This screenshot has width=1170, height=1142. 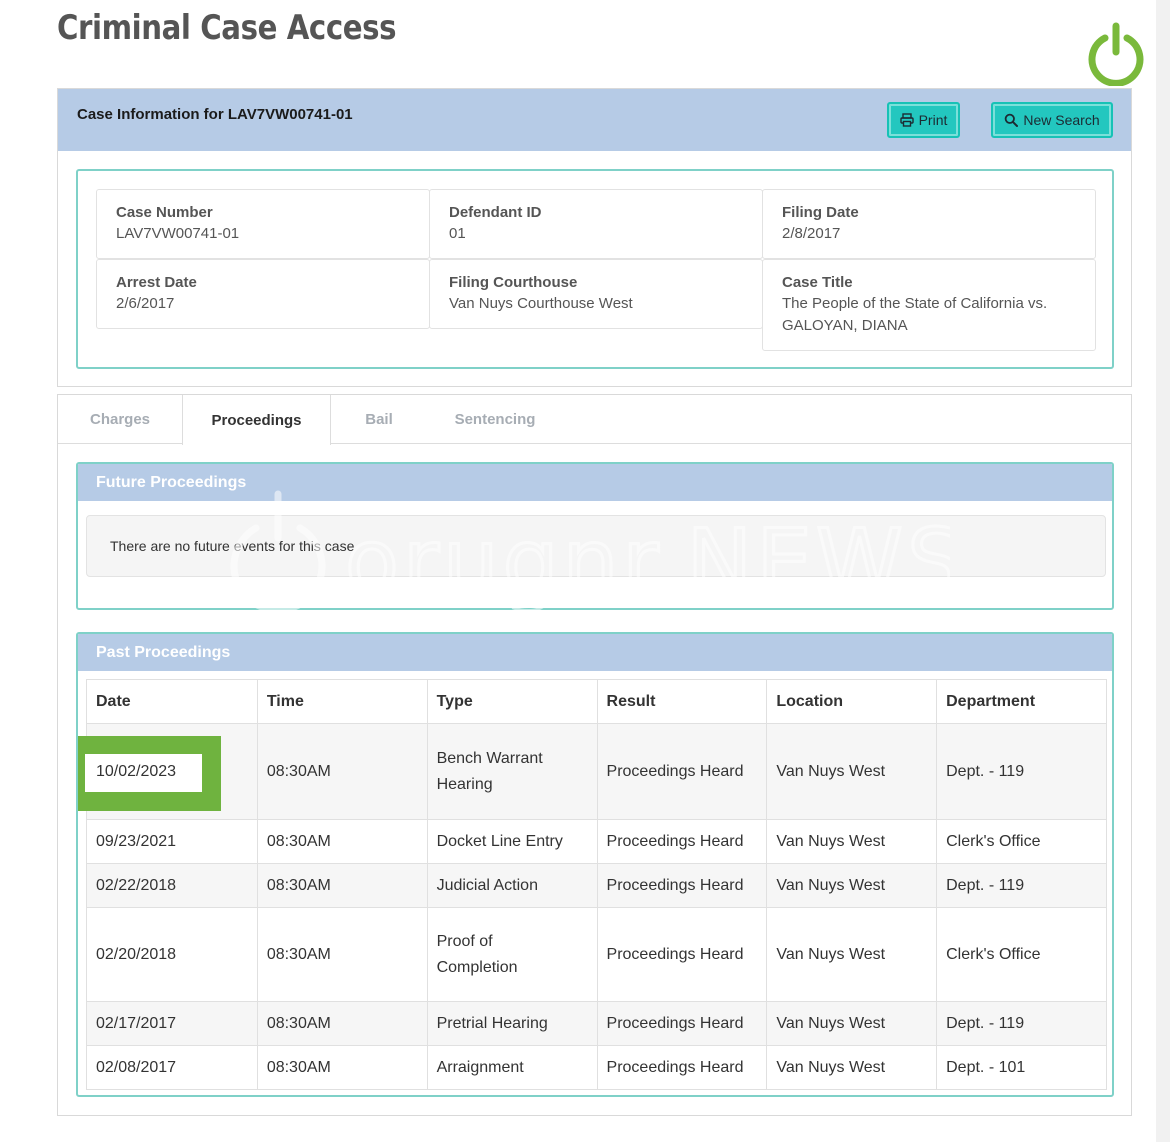 I want to click on filing-date-field: Filing Date 2/8/2017, so click(x=929, y=224).